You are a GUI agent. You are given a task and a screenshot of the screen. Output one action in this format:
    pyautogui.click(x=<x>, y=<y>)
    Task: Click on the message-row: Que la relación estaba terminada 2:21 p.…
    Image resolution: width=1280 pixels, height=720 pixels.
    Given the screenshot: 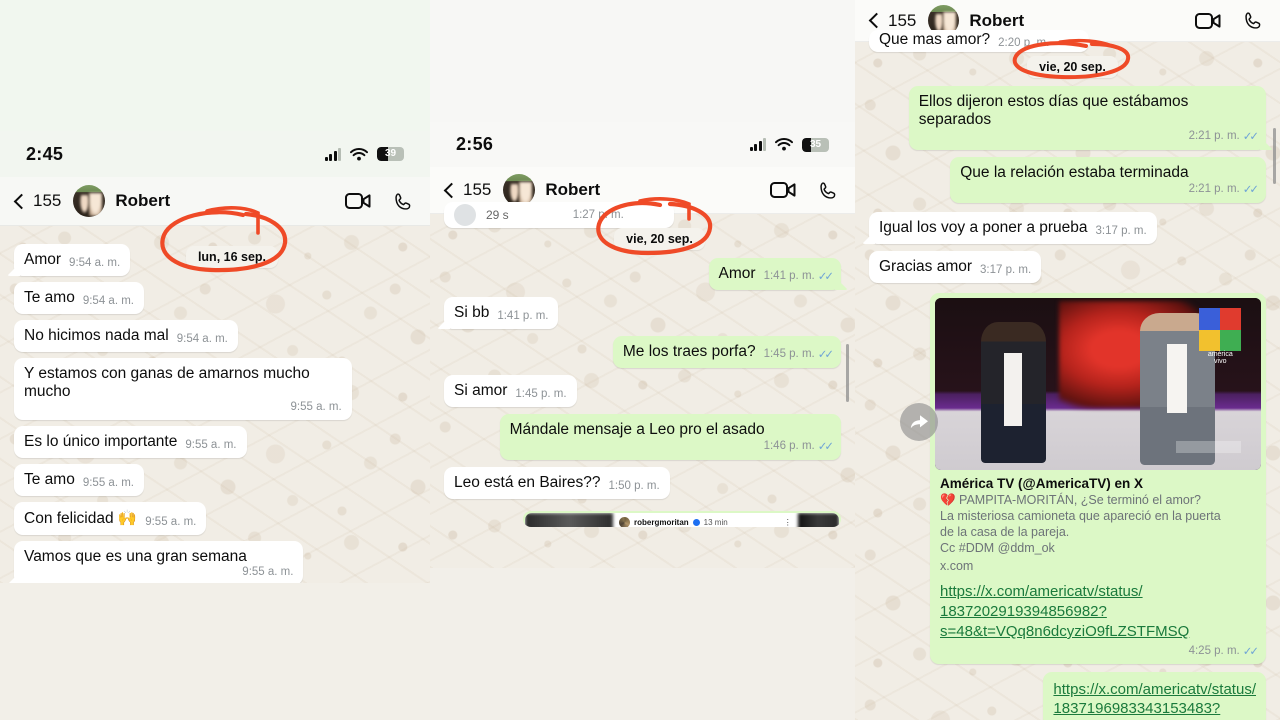 What is the action you would take?
    pyautogui.click(x=1067, y=180)
    